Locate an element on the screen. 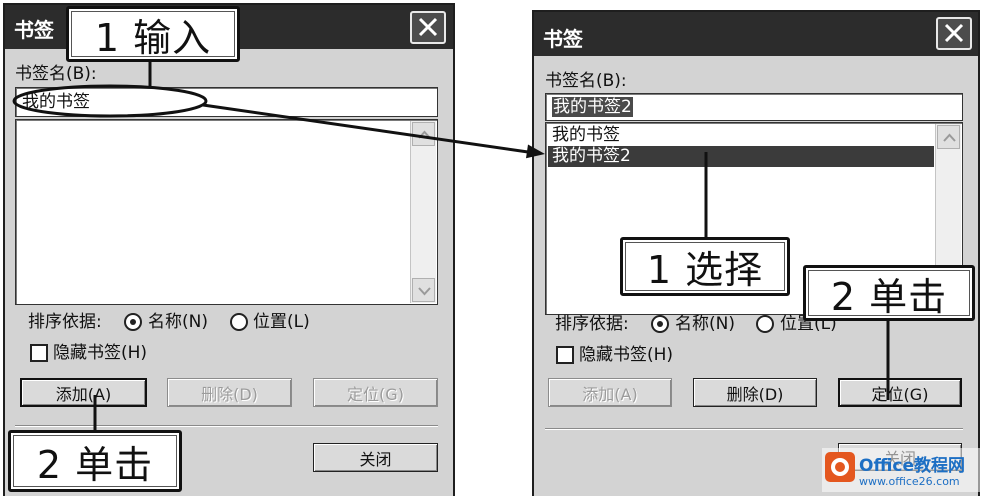  callout-step2-click: 2 单击 is located at coordinates (95, 461).